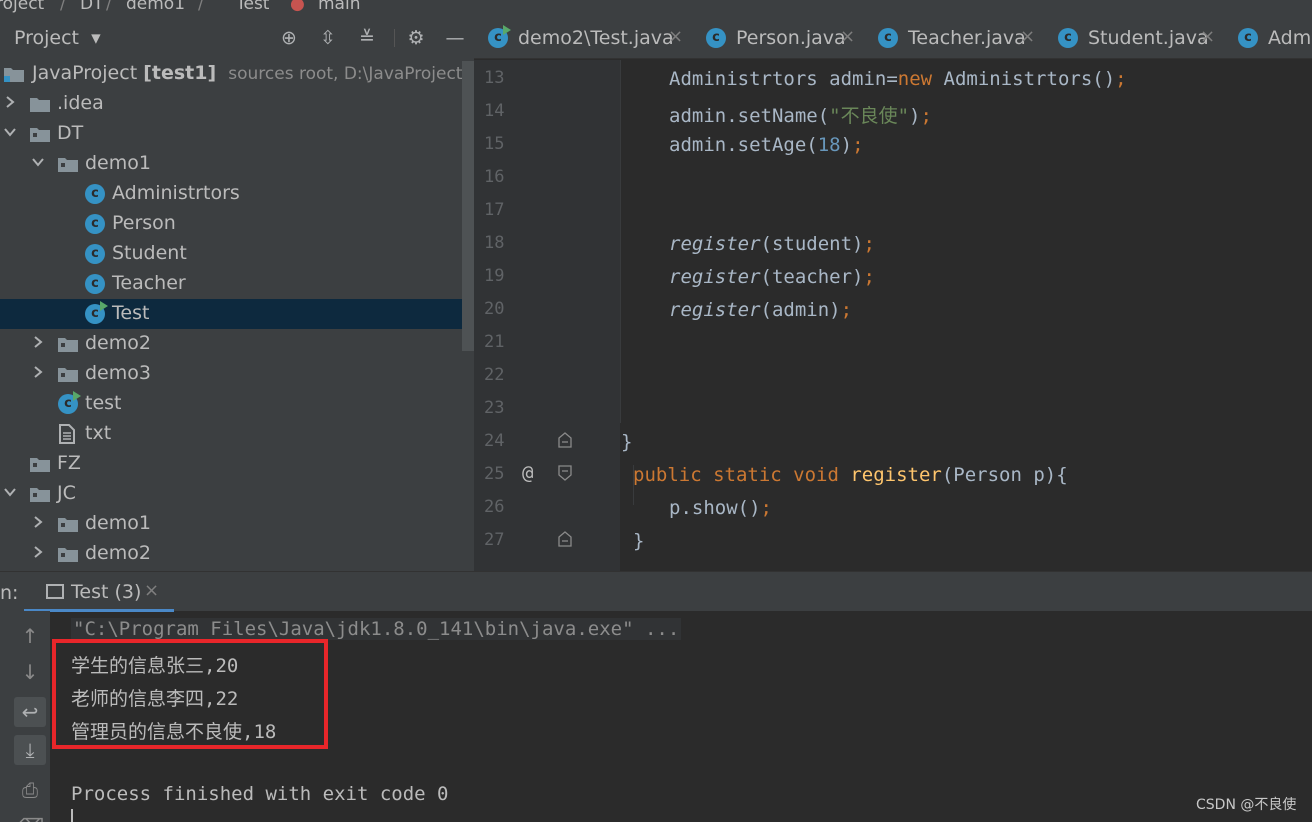  I want to click on print-icon: ⎙, so click(30, 790).